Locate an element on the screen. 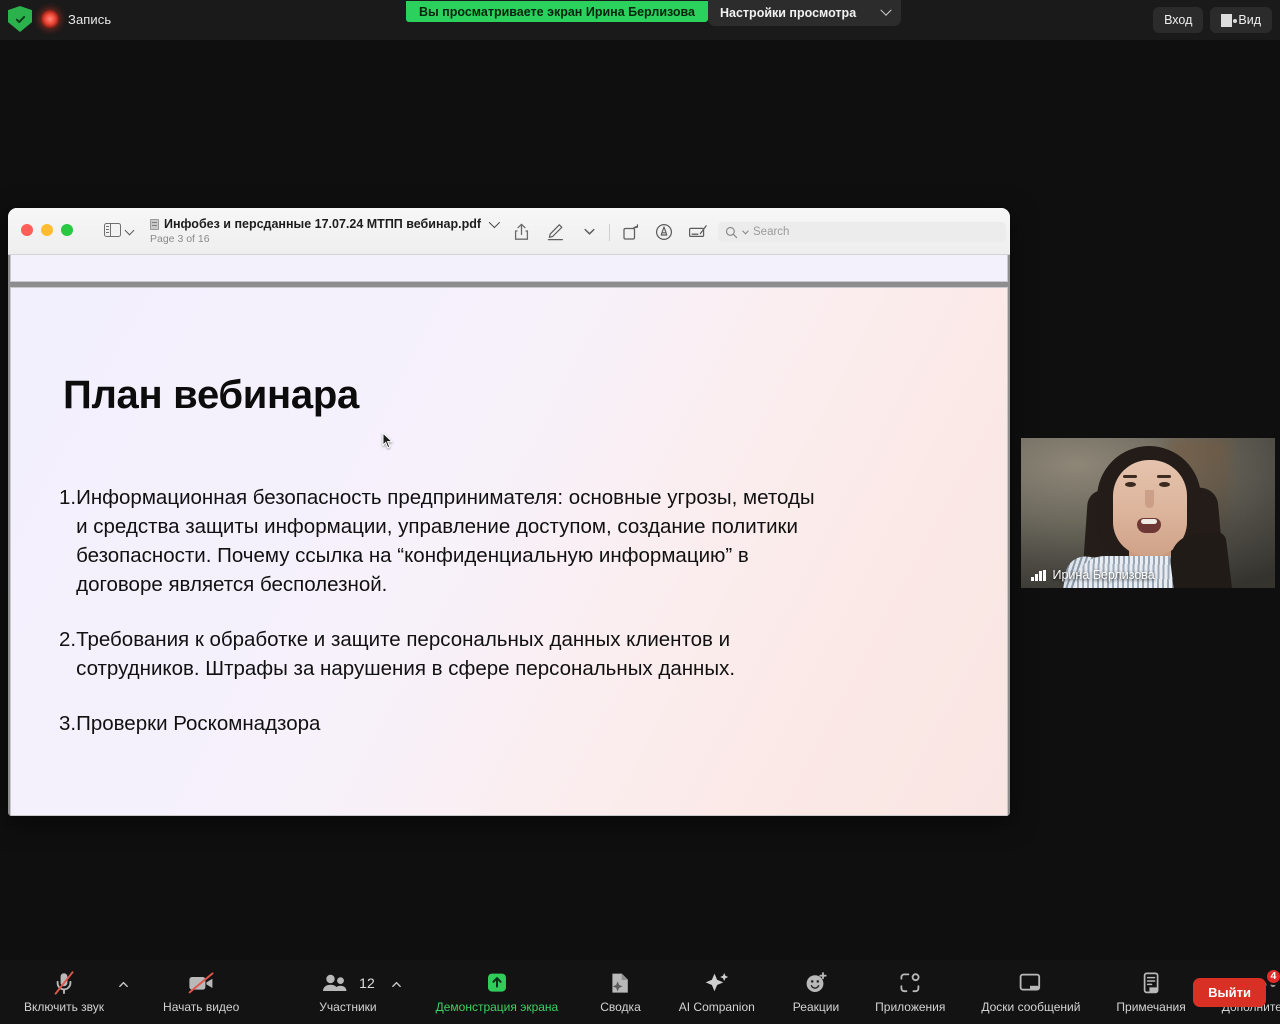  zoom-bottom-toolbar: Включить звук Начать видео 12 Участники is located at coordinates (640, 992).